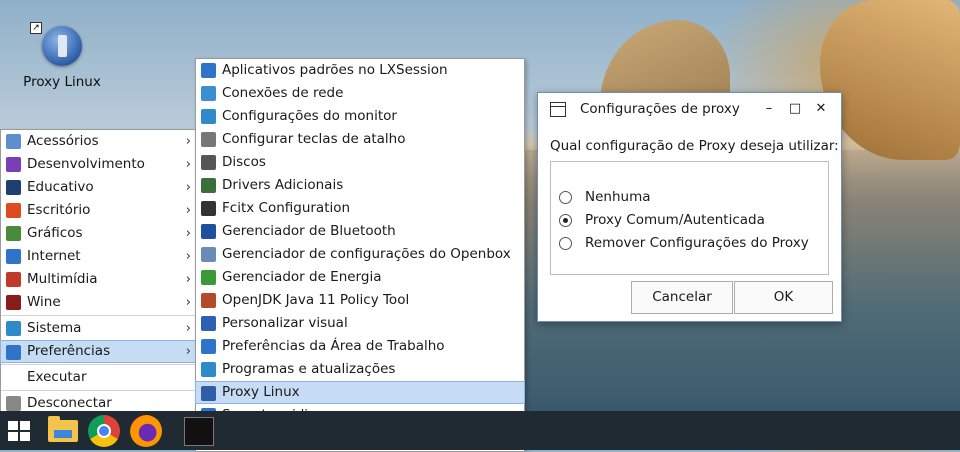  I want to click on file-manager-icon, so click(63, 429).